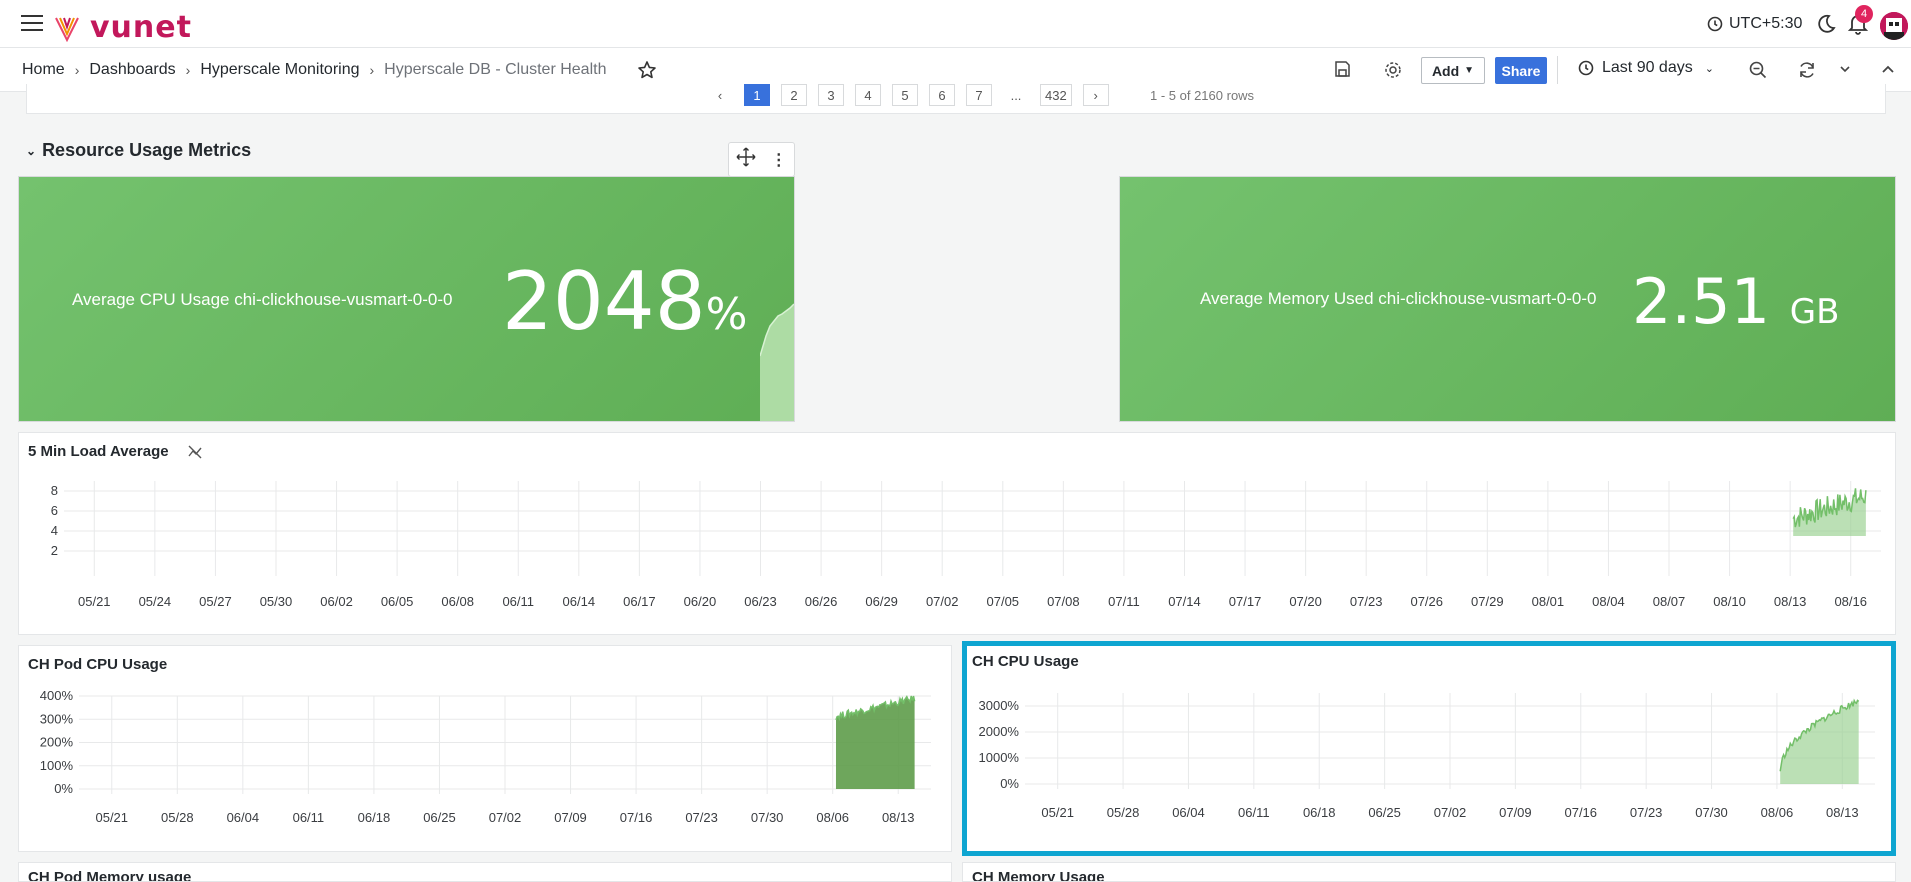 This screenshot has width=1911, height=882. I want to click on x-tick-label: 07/26, so click(1426, 601).